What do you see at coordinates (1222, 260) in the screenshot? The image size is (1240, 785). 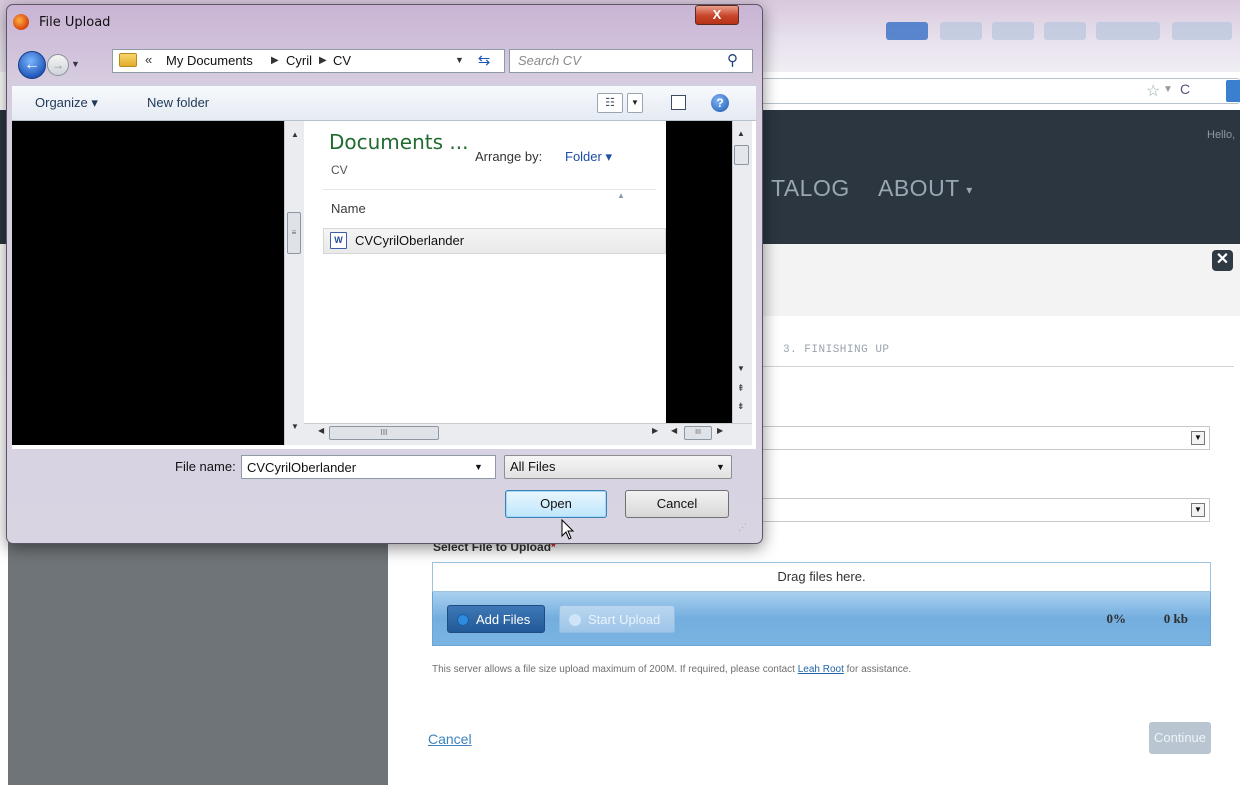 I see `close-panel-button: ✕` at bounding box center [1222, 260].